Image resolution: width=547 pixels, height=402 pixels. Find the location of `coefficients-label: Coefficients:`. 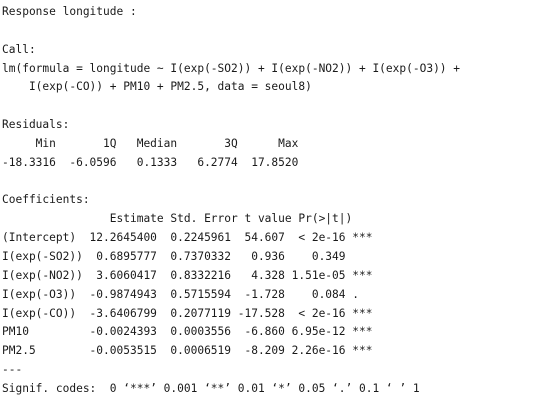

coefficients-label: Coefficients: is located at coordinates (46, 200).